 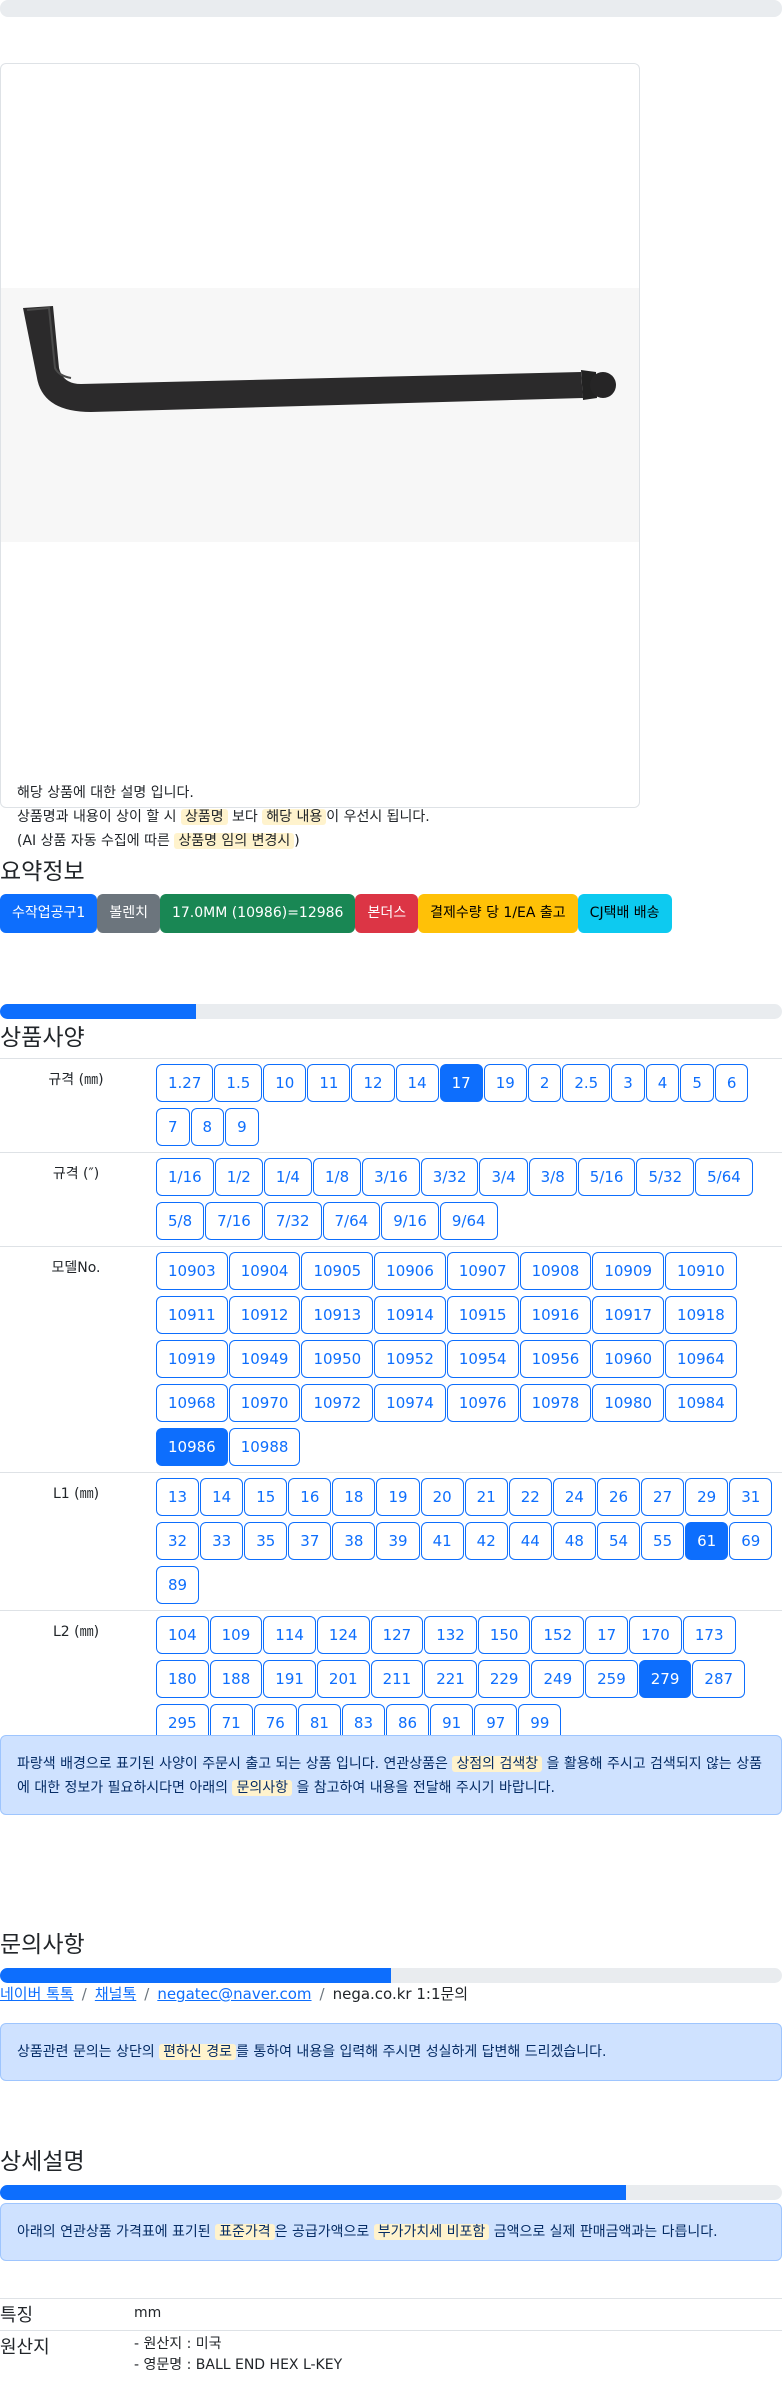 I want to click on spec-option-button: 152, so click(x=558, y=1635).